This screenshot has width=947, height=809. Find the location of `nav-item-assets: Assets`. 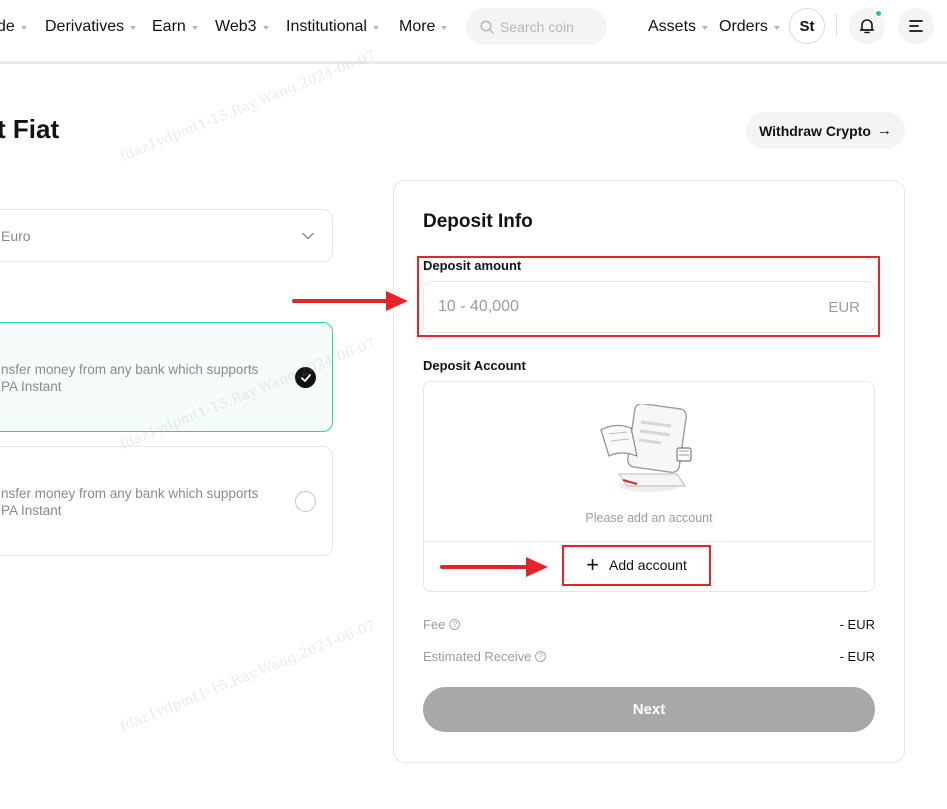

nav-item-assets: Assets is located at coordinates (678, 27).